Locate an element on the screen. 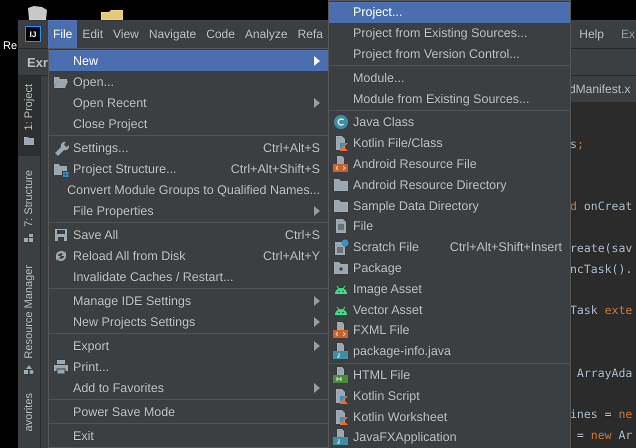 The image size is (636, 448). menu-item: Package is located at coordinates (449, 268).